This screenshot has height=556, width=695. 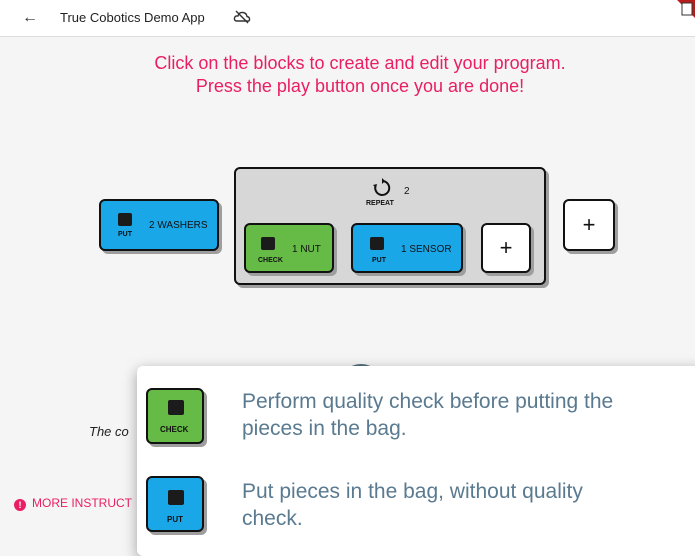 I want to click on legend-check-label: CHECK, so click(x=174, y=429).